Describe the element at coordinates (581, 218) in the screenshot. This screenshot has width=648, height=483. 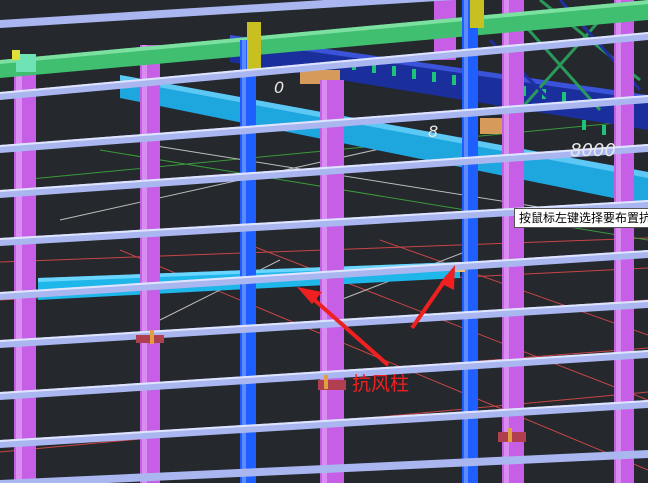
I see `command-tooltip: 按鼠标左键选择要布置抗风柱` at that location.